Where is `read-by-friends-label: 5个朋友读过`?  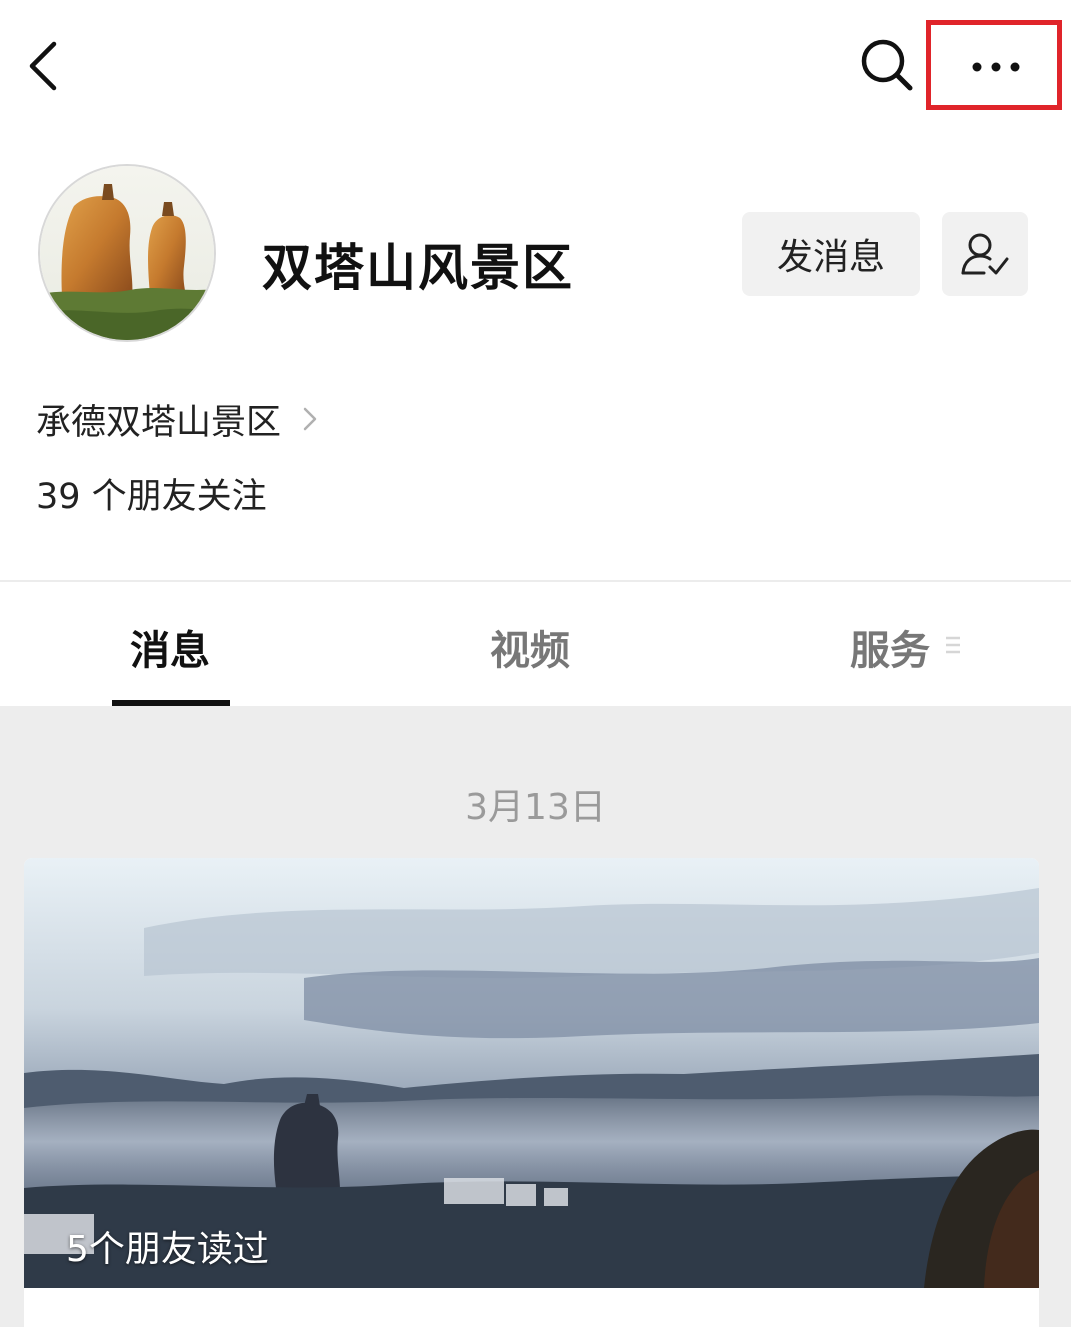 read-by-friends-label: 5个朋友读过 is located at coordinates (167, 1249).